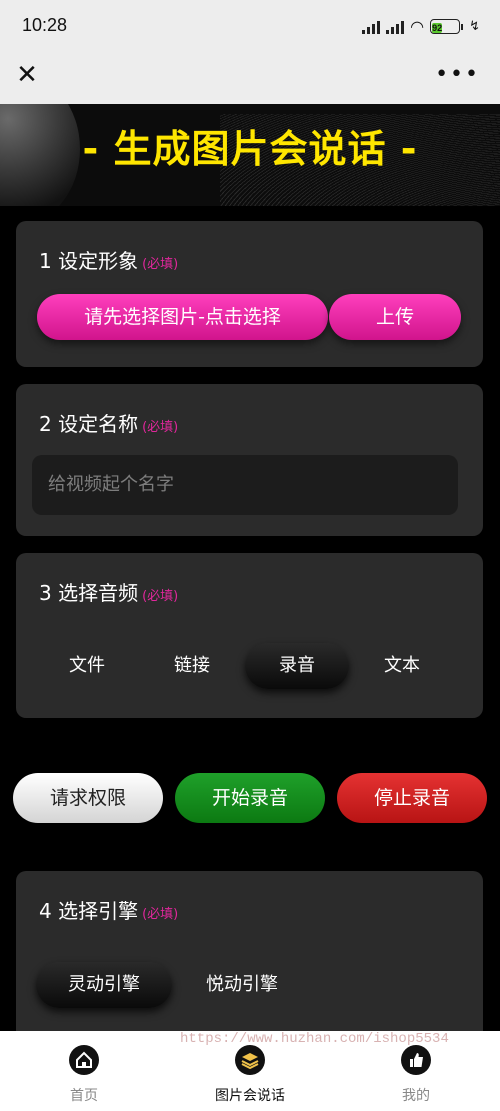 This screenshot has width=500, height=1111. I want to click on status-icons: ◠ 92 ↯, so click(421, 26).